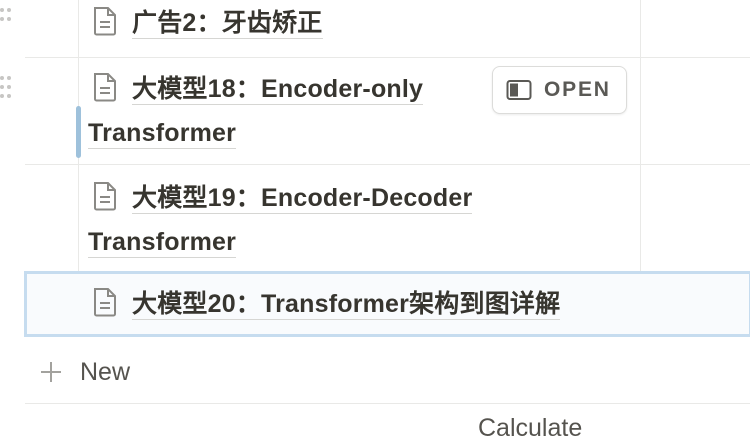 This screenshot has height=443, width=750. I want to click on table-row: 大模型20：Transformer架构到图详解, so click(387, 304).